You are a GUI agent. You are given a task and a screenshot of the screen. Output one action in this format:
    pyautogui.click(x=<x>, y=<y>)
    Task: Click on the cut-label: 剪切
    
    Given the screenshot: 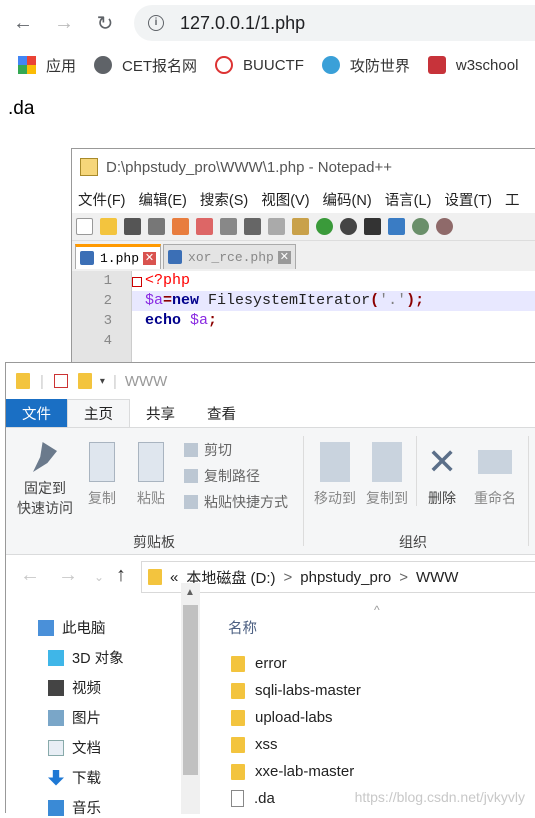 What is the action you would take?
    pyautogui.click(x=218, y=450)
    